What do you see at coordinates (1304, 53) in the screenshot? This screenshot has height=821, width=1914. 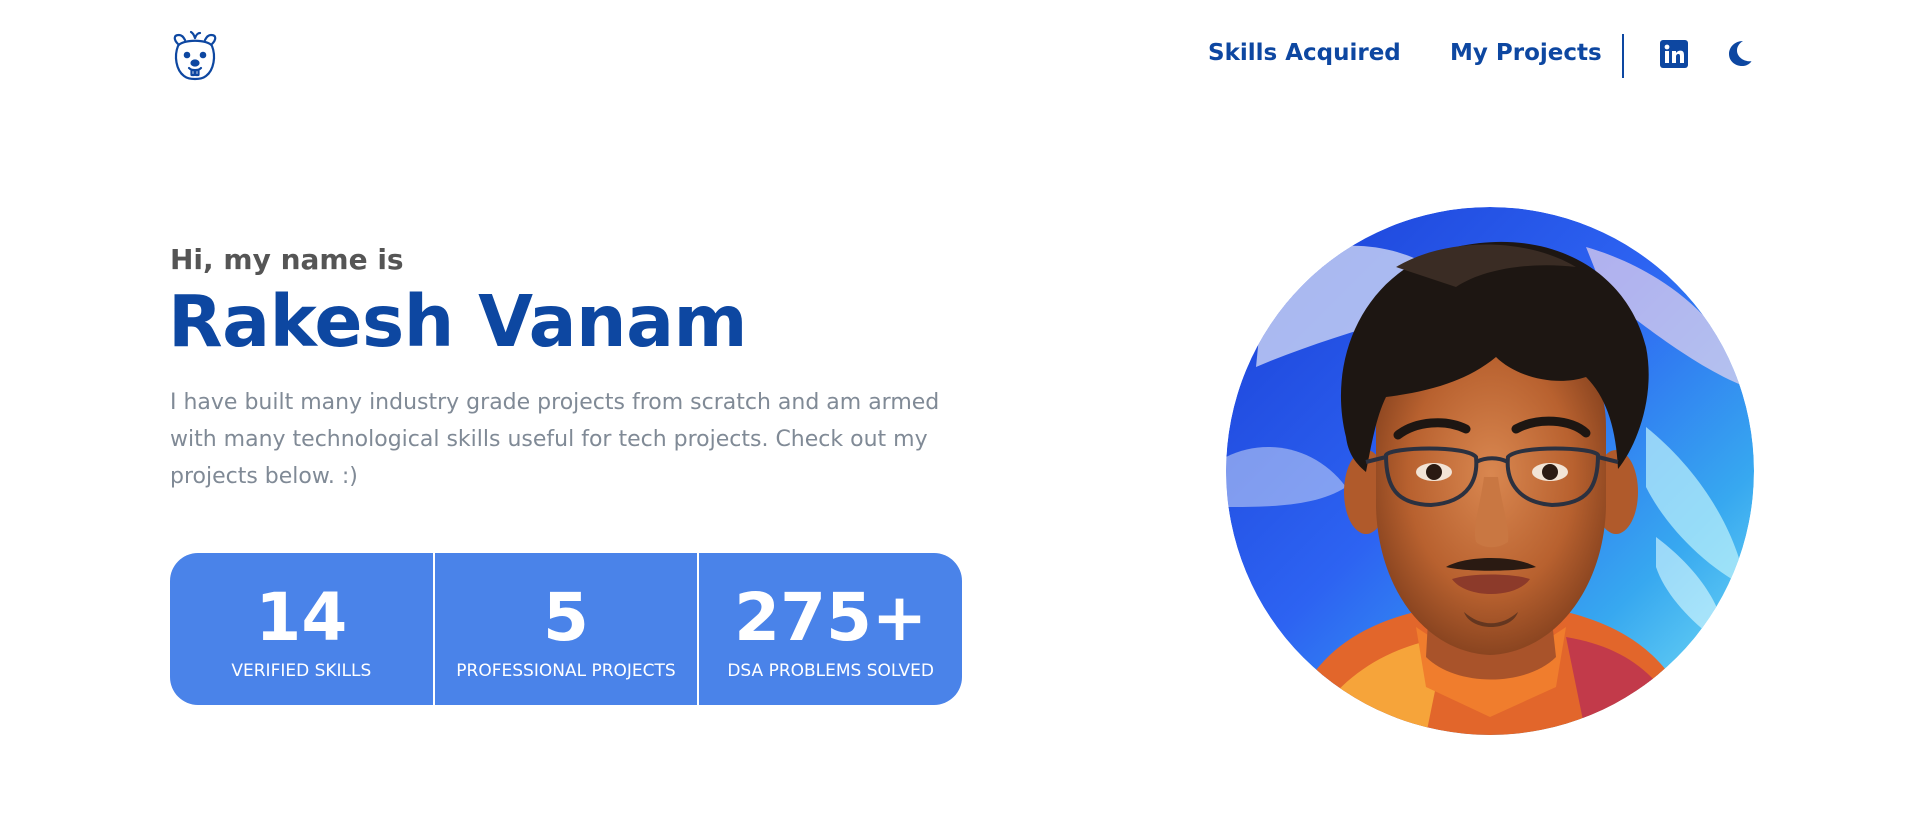 I see `nav-skills-acquired: Skills Acquired` at bounding box center [1304, 53].